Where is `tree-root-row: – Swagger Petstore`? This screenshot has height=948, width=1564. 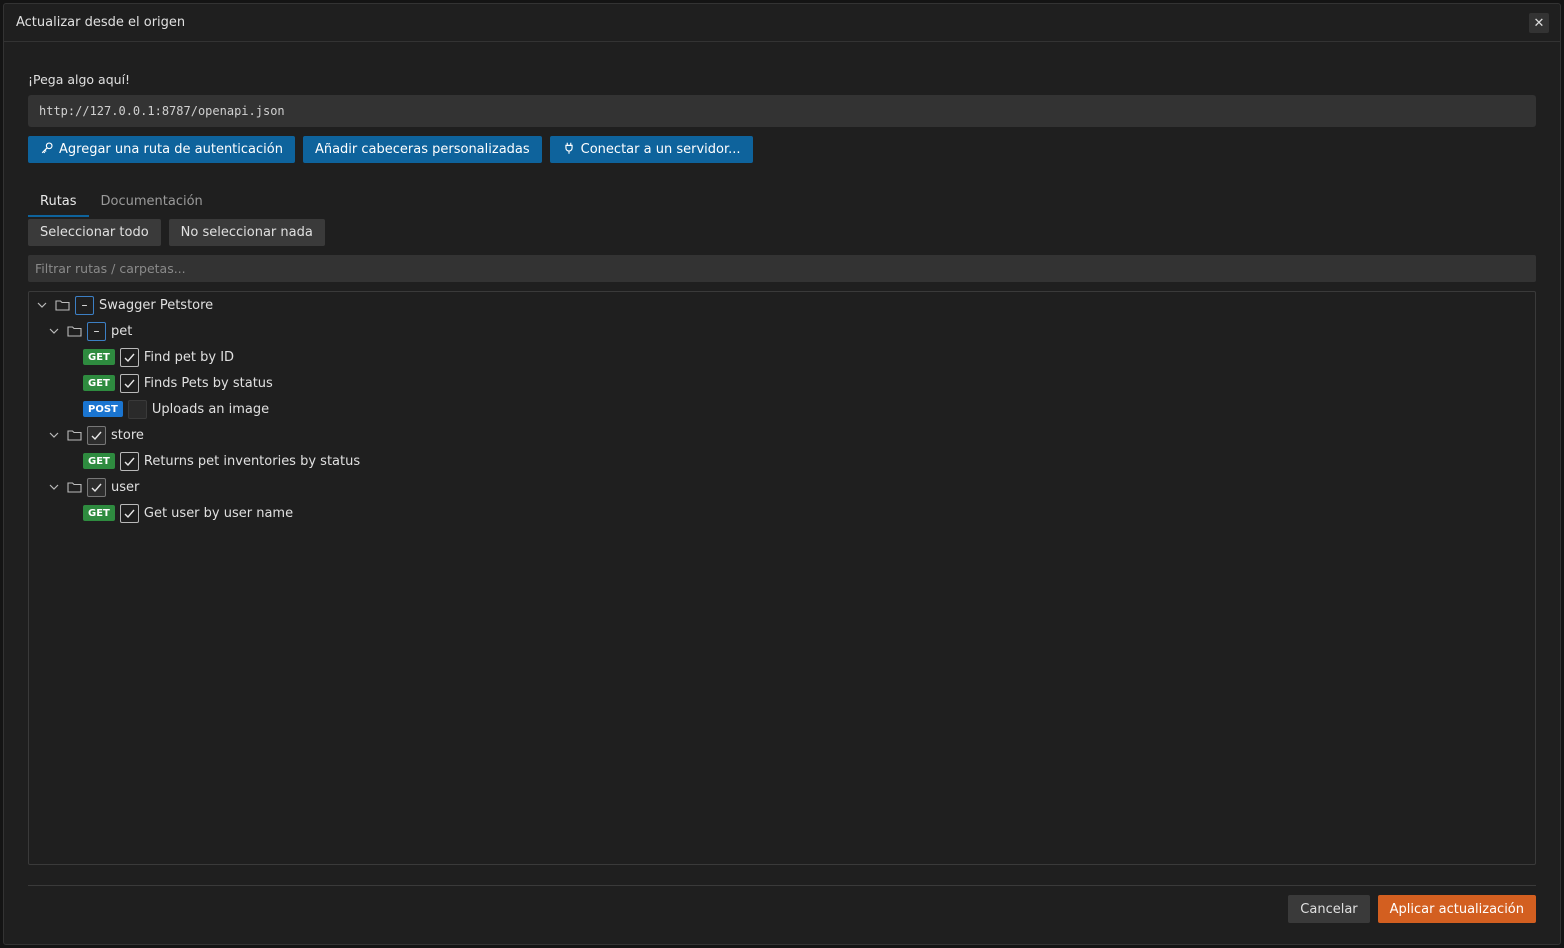 tree-root-row: – Swagger Petstore is located at coordinates (124, 305).